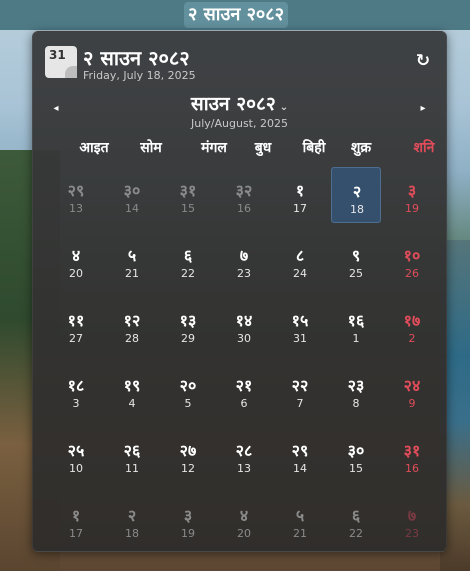 The width and height of the screenshot is (470, 571). What do you see at coordinates (132, 455) in the screenshot?
I see `day-cell: २६ 11` at bounding box center [132, 455].